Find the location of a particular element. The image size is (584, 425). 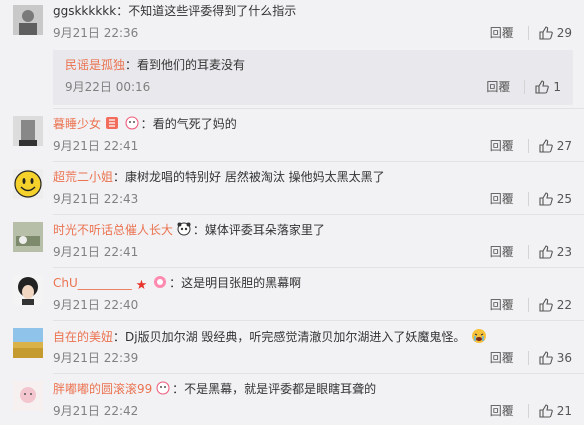

like-count: 36 is located at coordinates (564, 358).